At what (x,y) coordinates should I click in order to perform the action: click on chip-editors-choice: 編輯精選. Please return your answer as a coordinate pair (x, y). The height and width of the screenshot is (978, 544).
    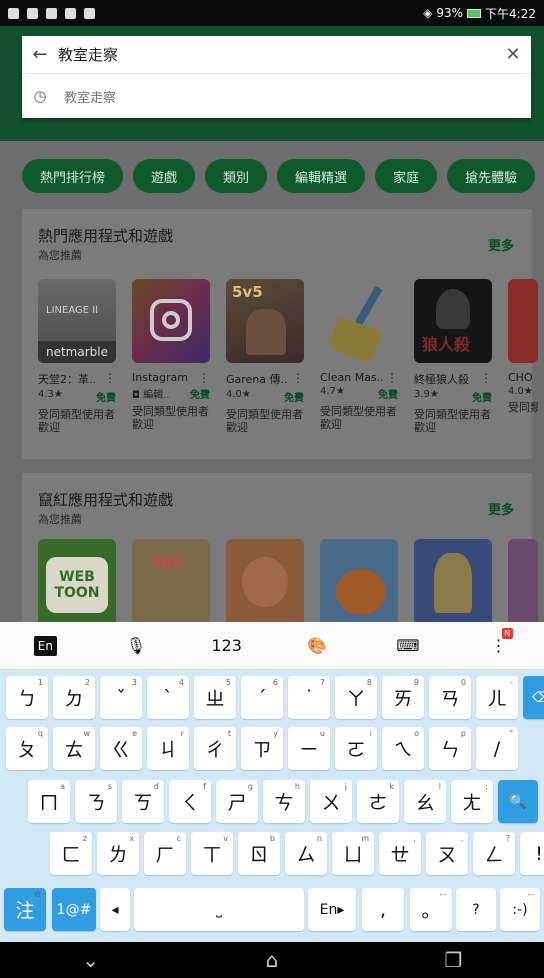
    Looking at the image, I should click on (321, 176).